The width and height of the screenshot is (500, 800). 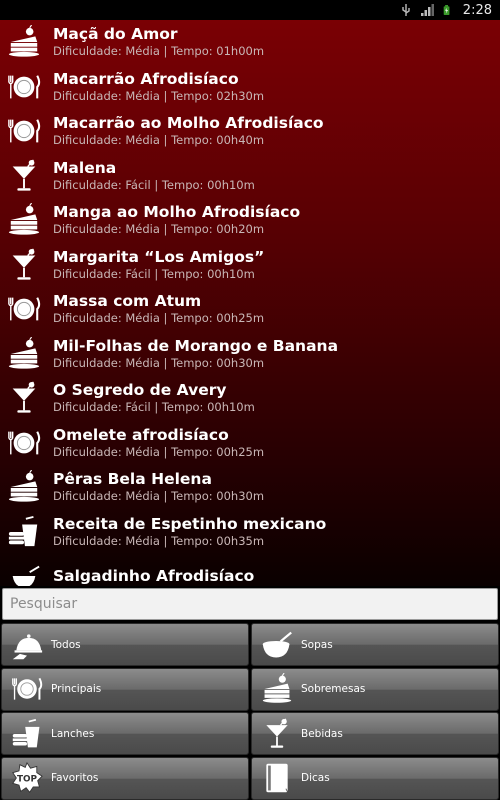 What do you see at coordinates (375, 733) in the screenshot?
I see `category-button-bebidas: Bebidas` at bounding box center [375, 733].